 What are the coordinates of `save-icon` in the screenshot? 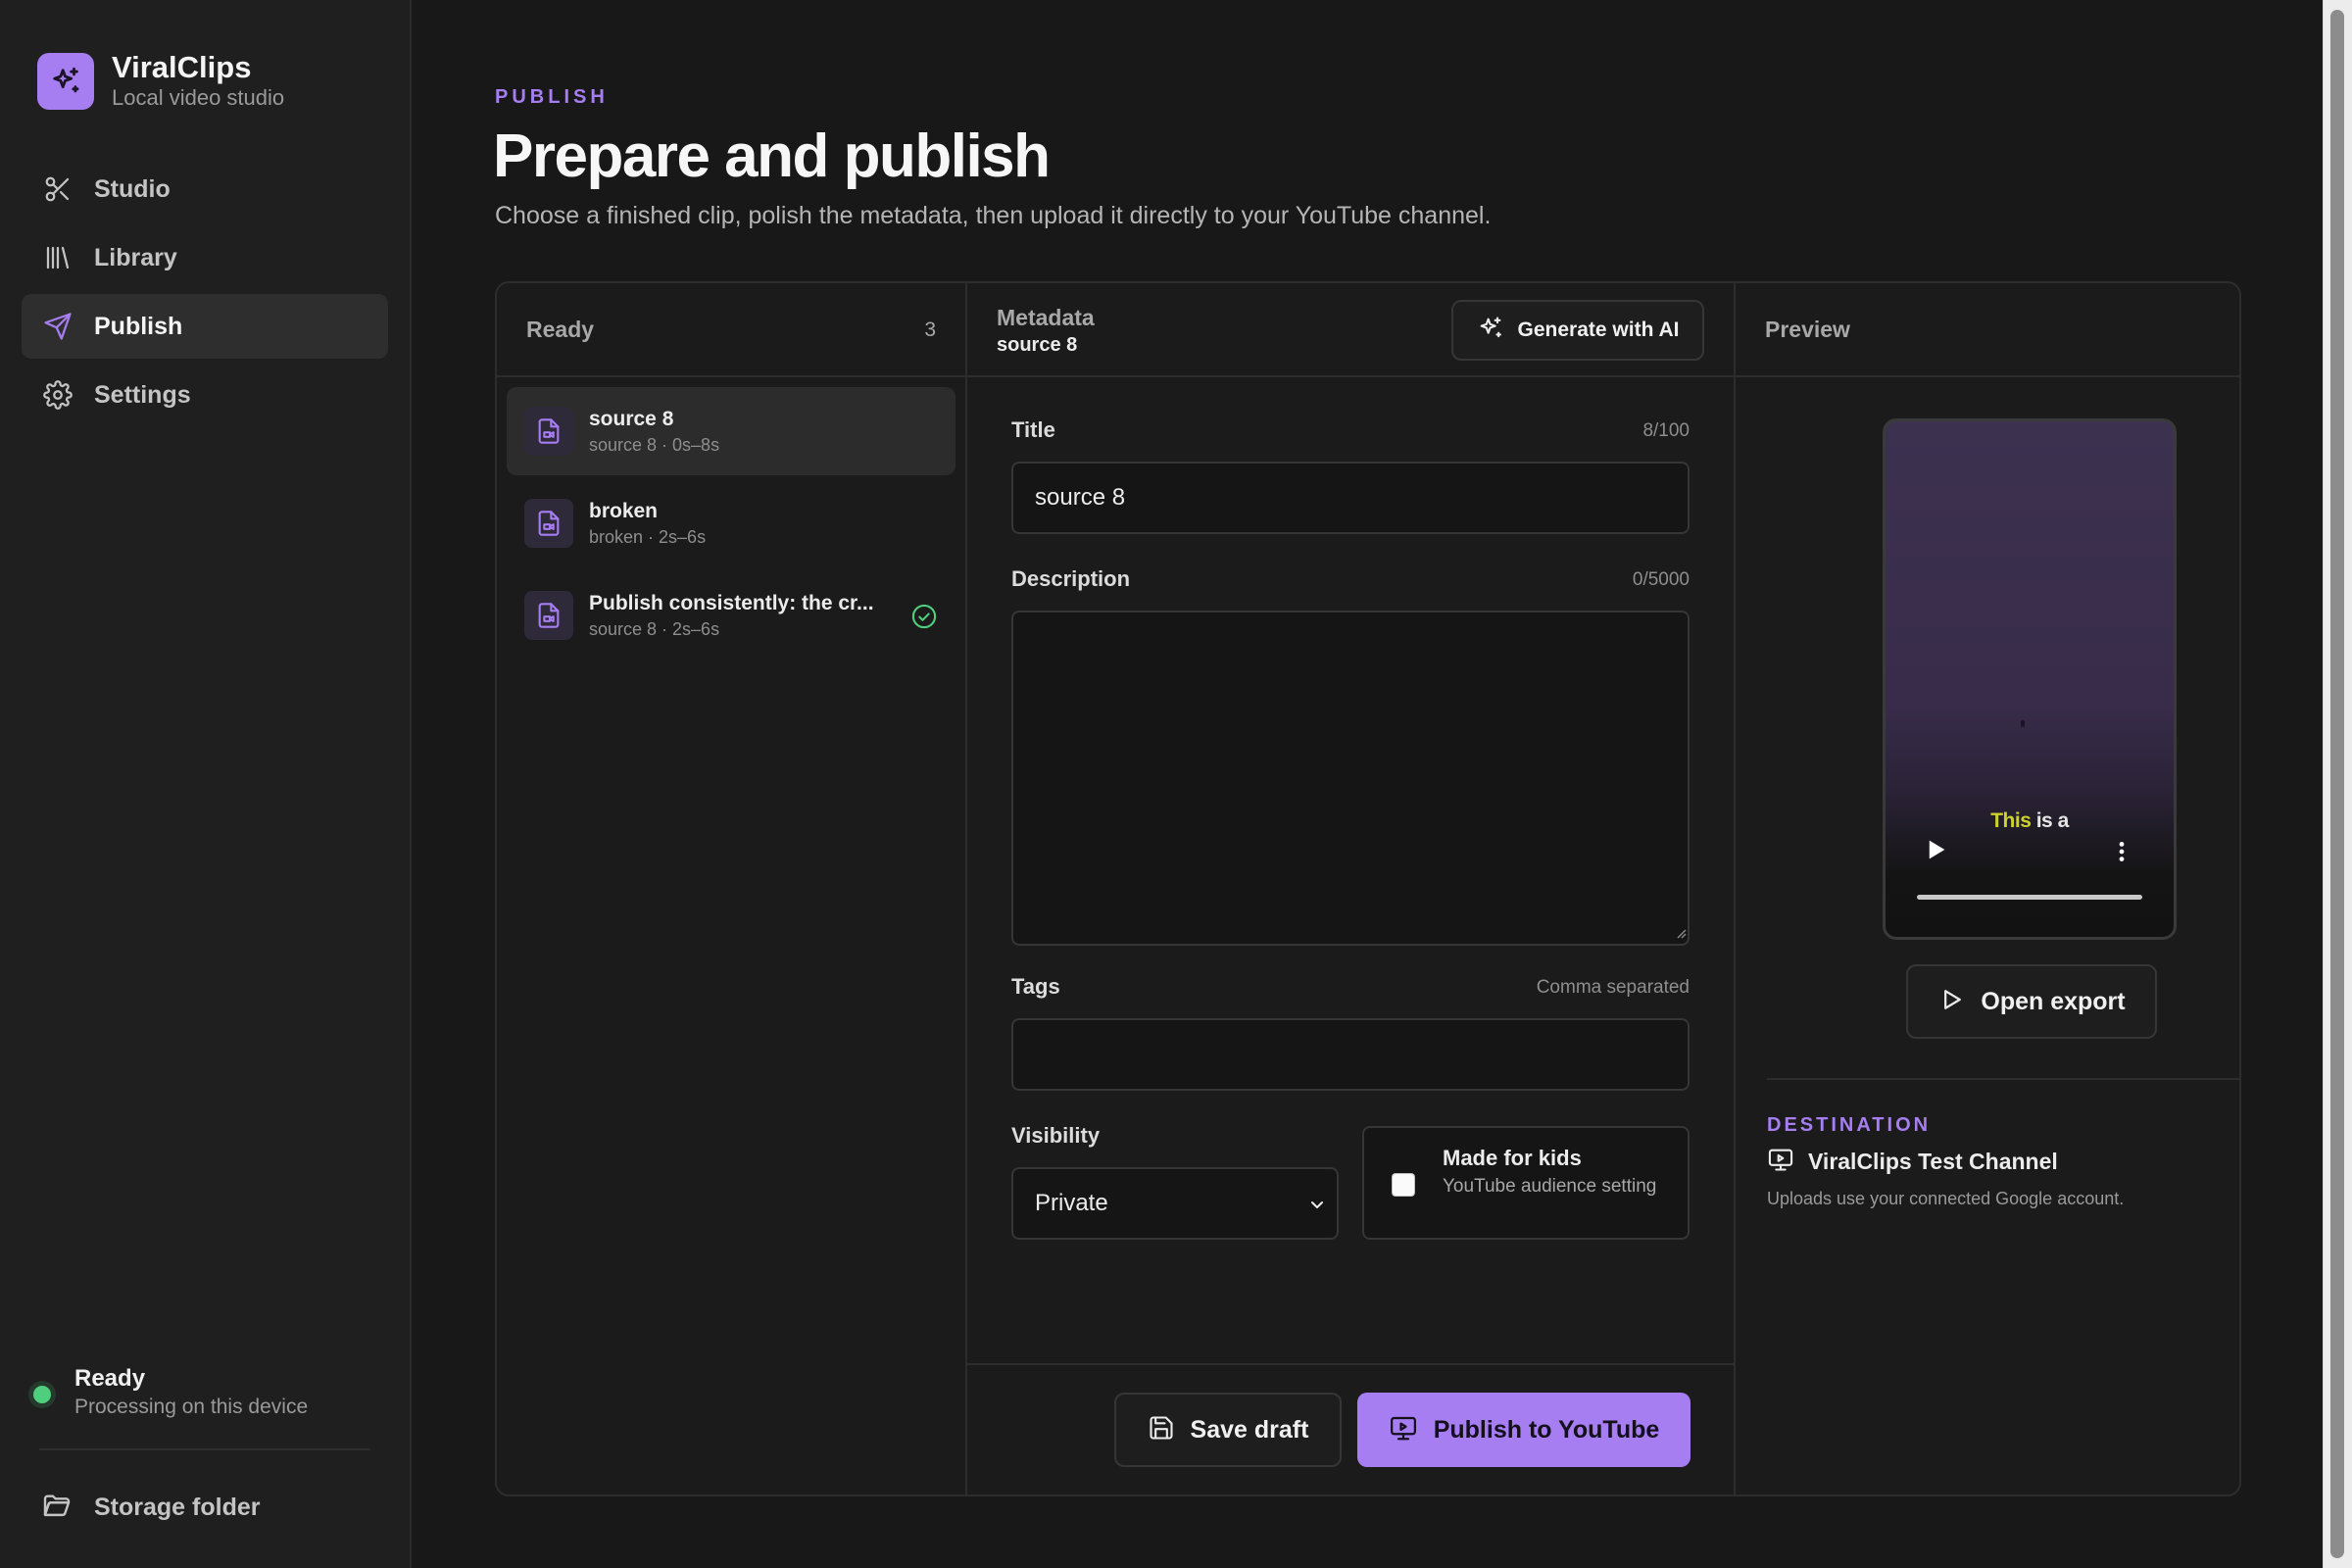 It's located at (1161, 1430).